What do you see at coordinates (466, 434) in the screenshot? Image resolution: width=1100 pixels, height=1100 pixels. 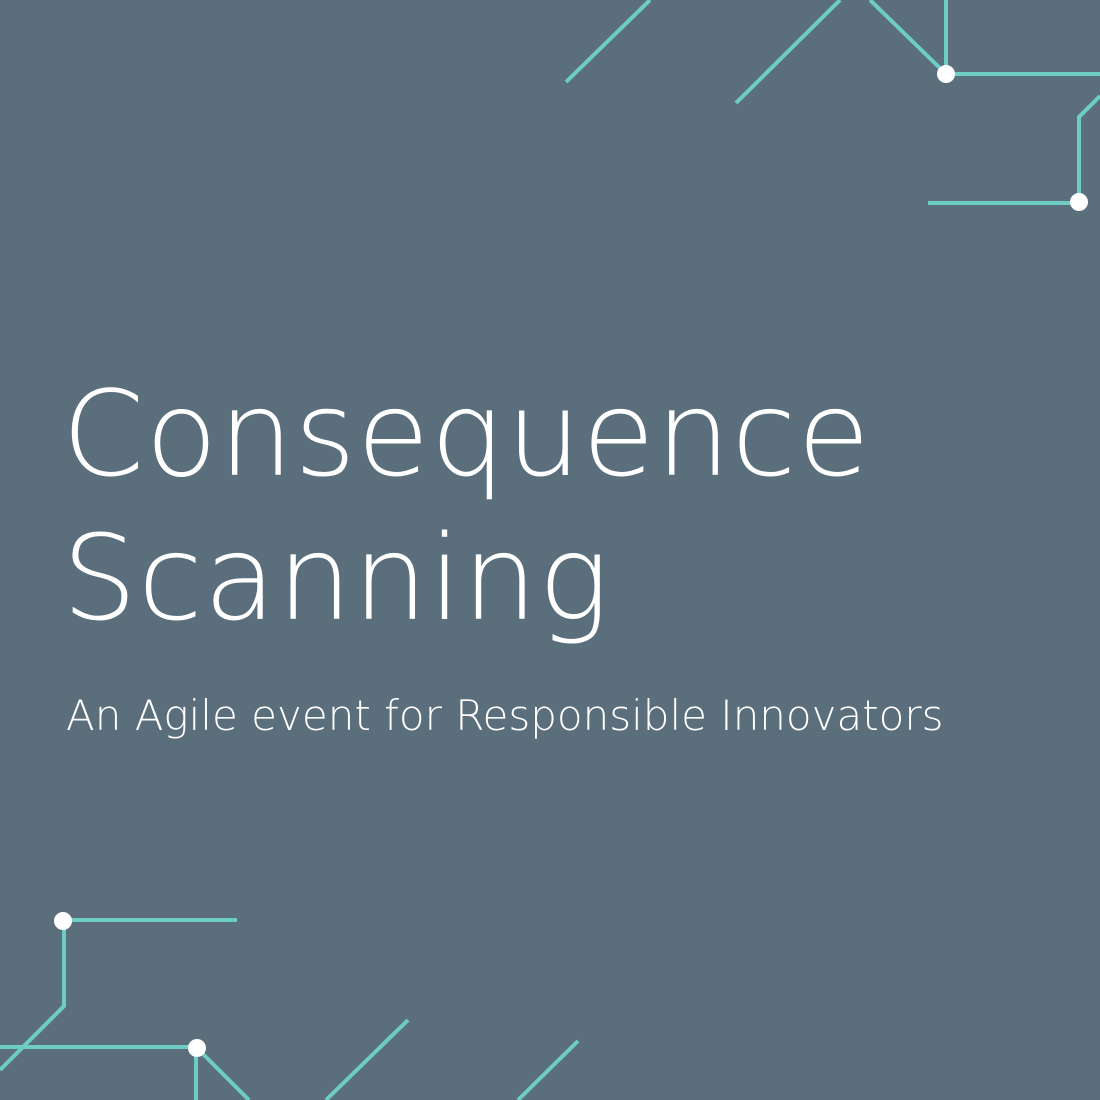 I see `title-line-1: Consequence` at bounding box center [466, 434].